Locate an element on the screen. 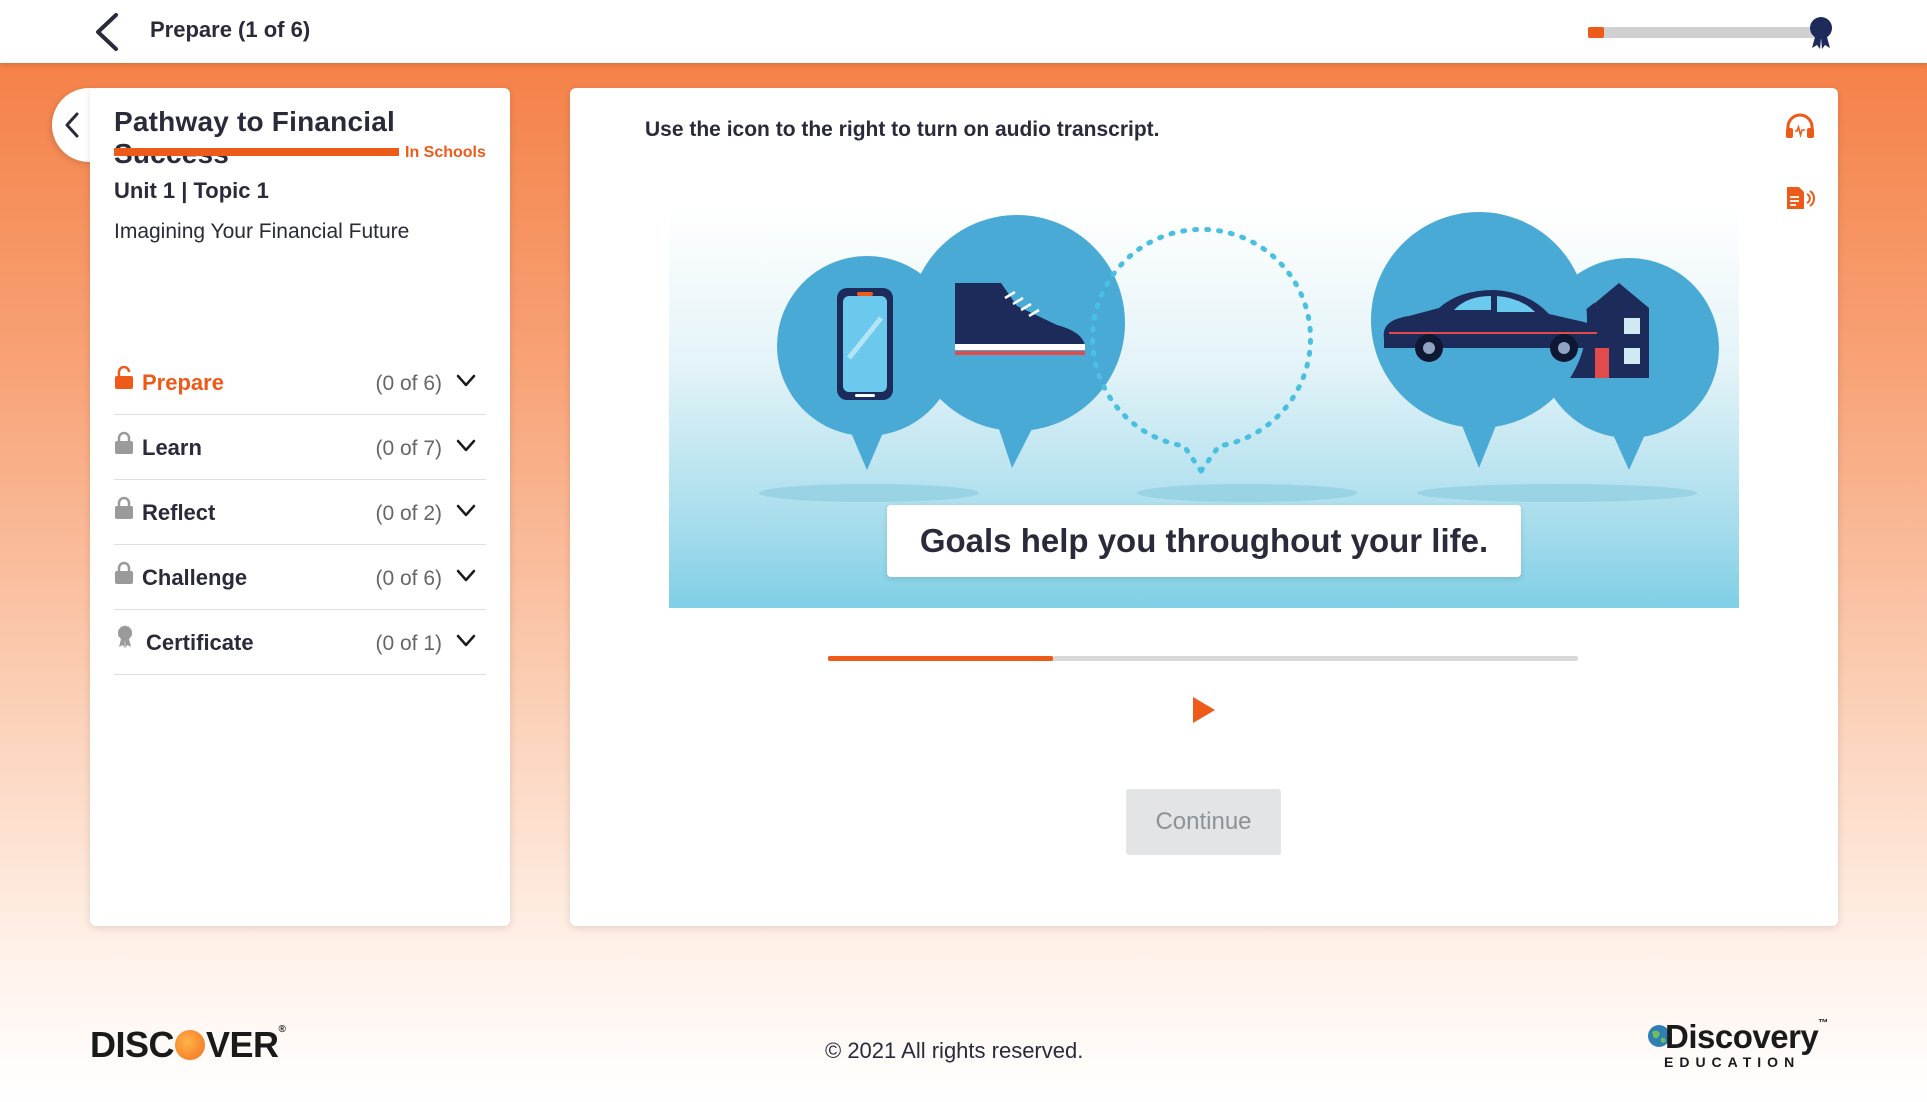  discover-orange-dot is located at coordinates (190, 1045).